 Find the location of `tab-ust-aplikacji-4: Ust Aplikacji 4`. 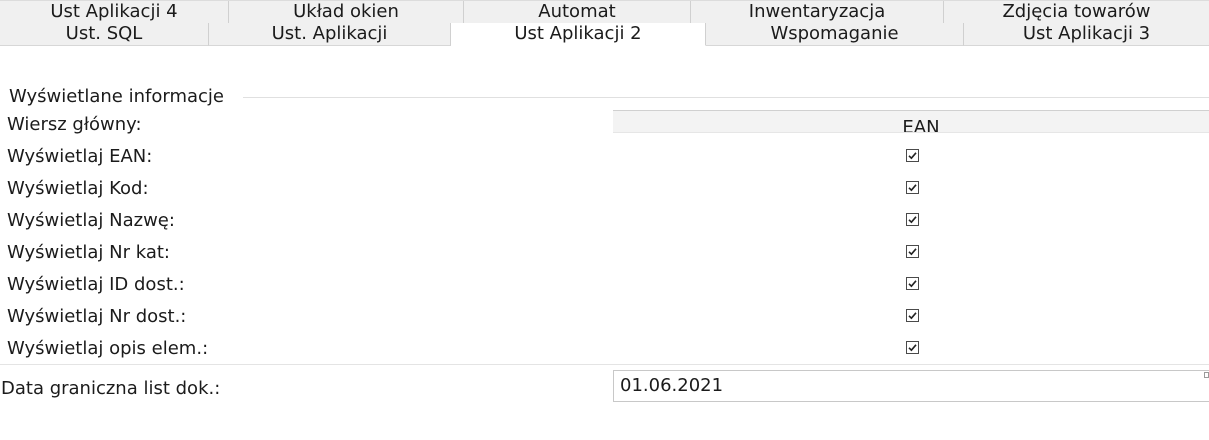

tab-ust-aplikacji-4: Ust Aplikacji 4 is located at coordinates (114, 12).